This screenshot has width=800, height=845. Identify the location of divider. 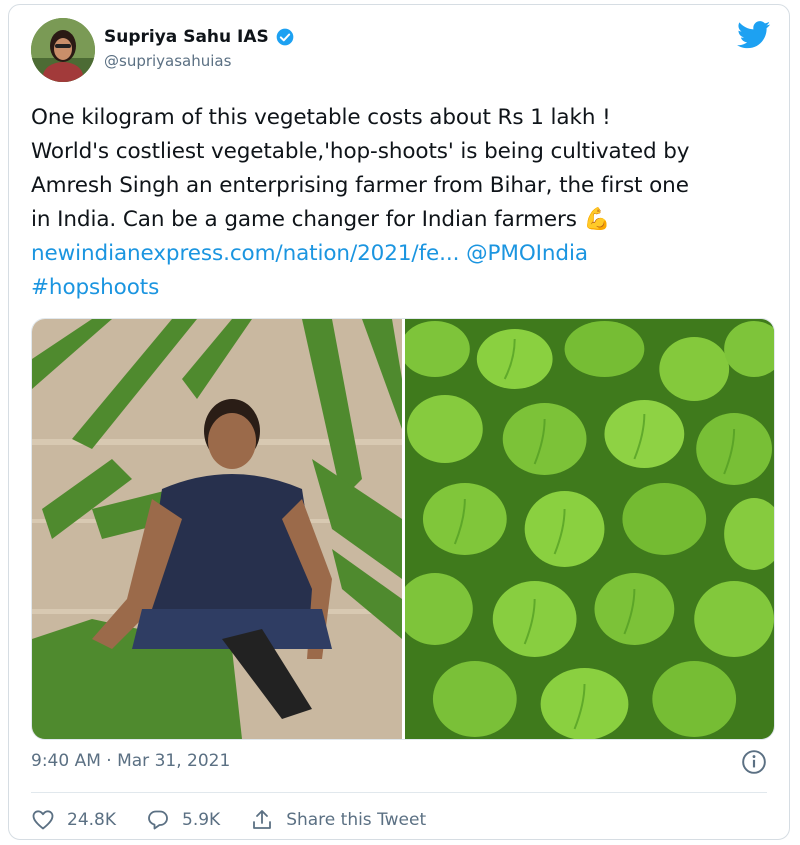
(399, 792).